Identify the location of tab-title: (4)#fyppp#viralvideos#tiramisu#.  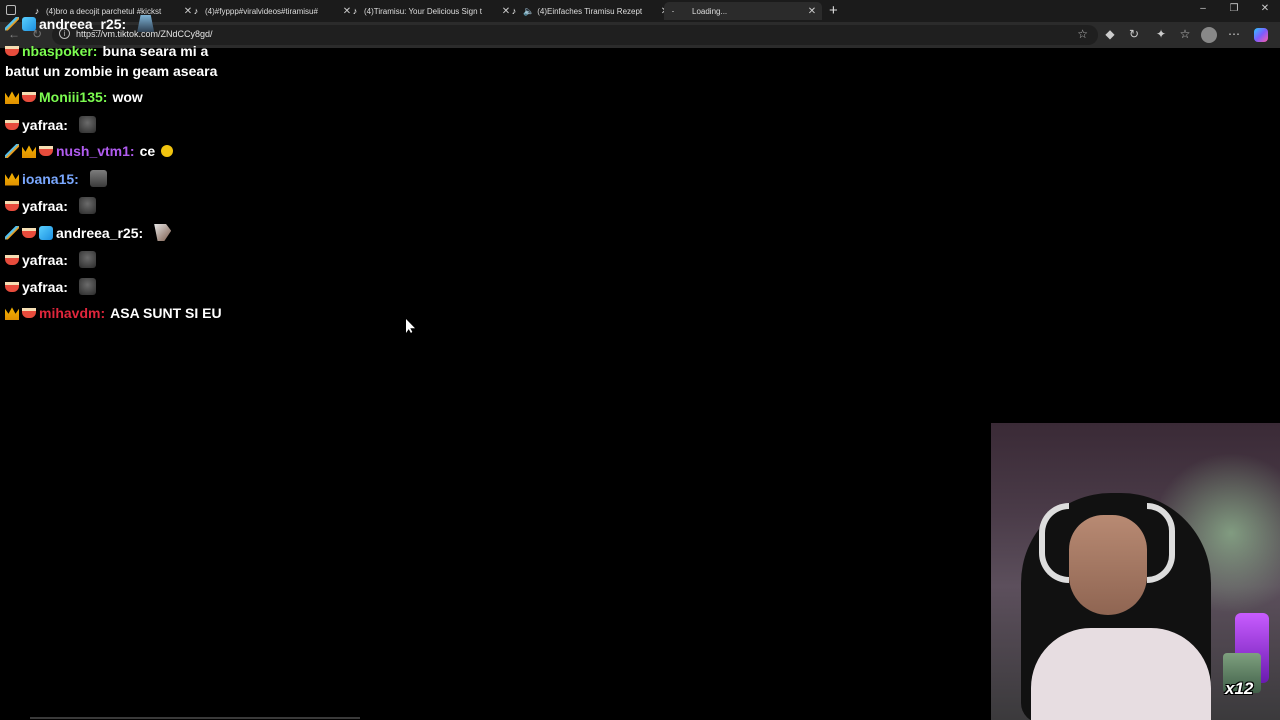
(261, 11).